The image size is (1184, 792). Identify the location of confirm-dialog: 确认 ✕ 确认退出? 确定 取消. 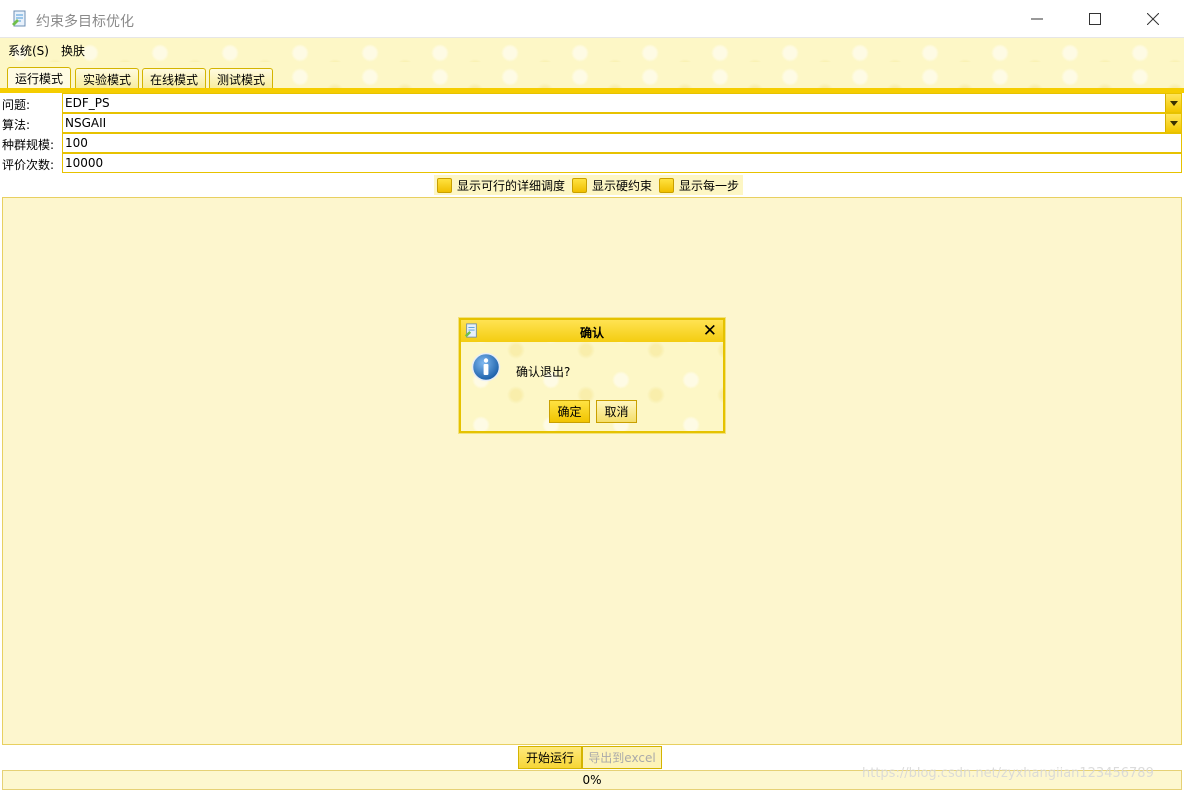
(592, 375).